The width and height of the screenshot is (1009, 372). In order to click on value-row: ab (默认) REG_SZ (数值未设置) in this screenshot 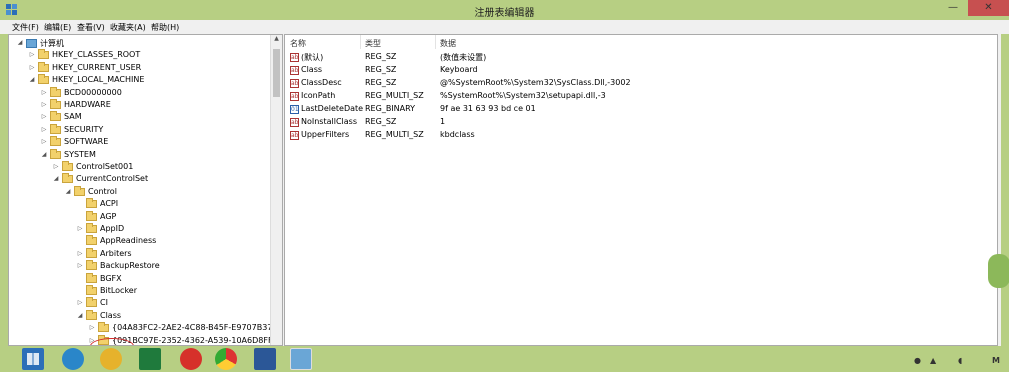, I will do `click(641, 57)`.